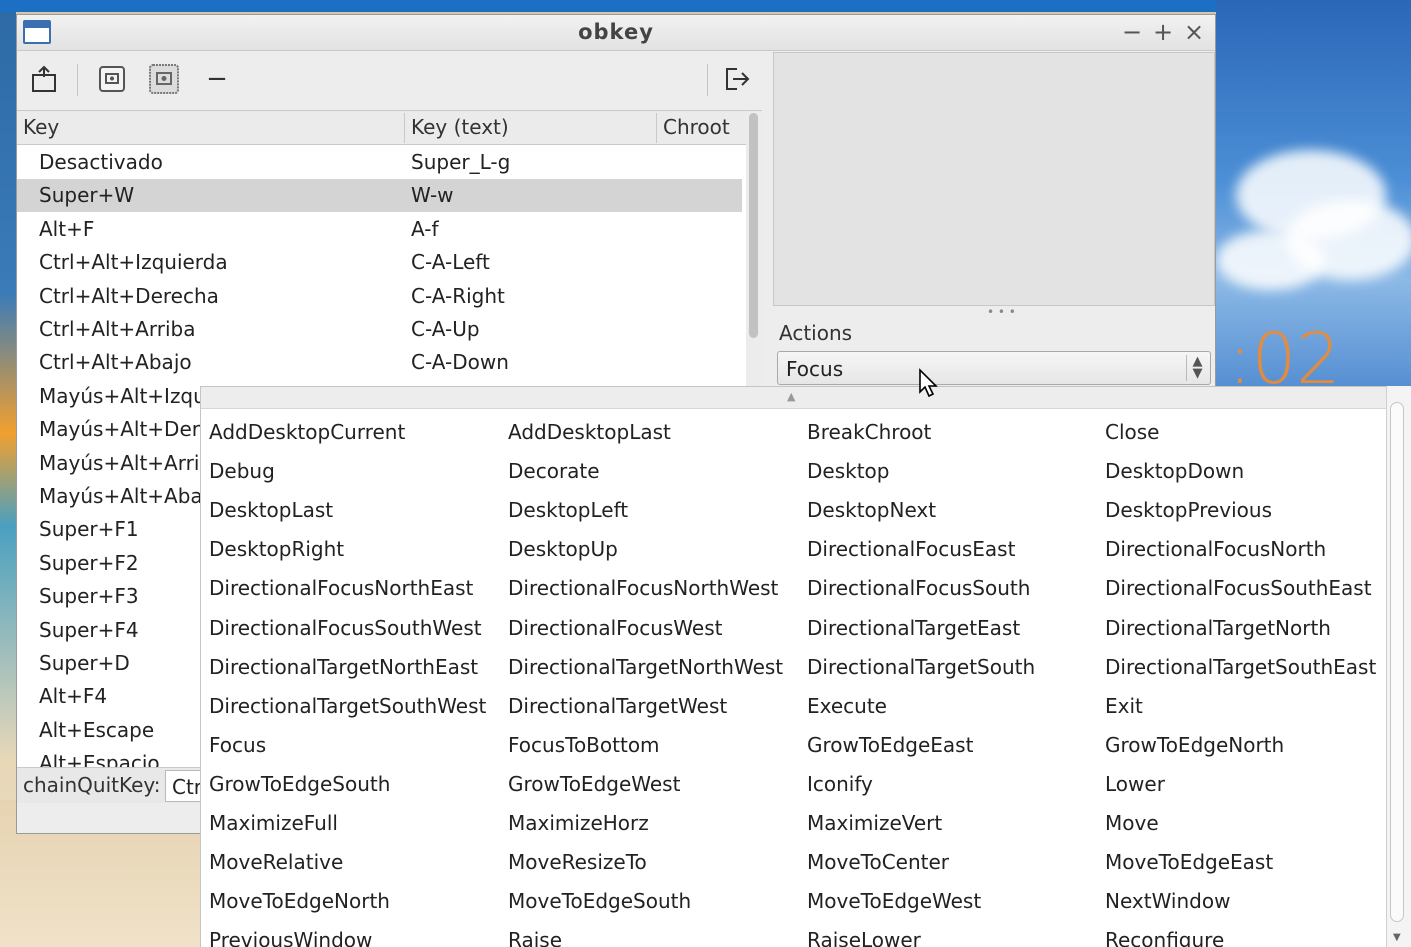 Image resolution: width=1411 pixels, height=947 pixels. I want to click on action-option: MoveRelative, so click(276, 862).